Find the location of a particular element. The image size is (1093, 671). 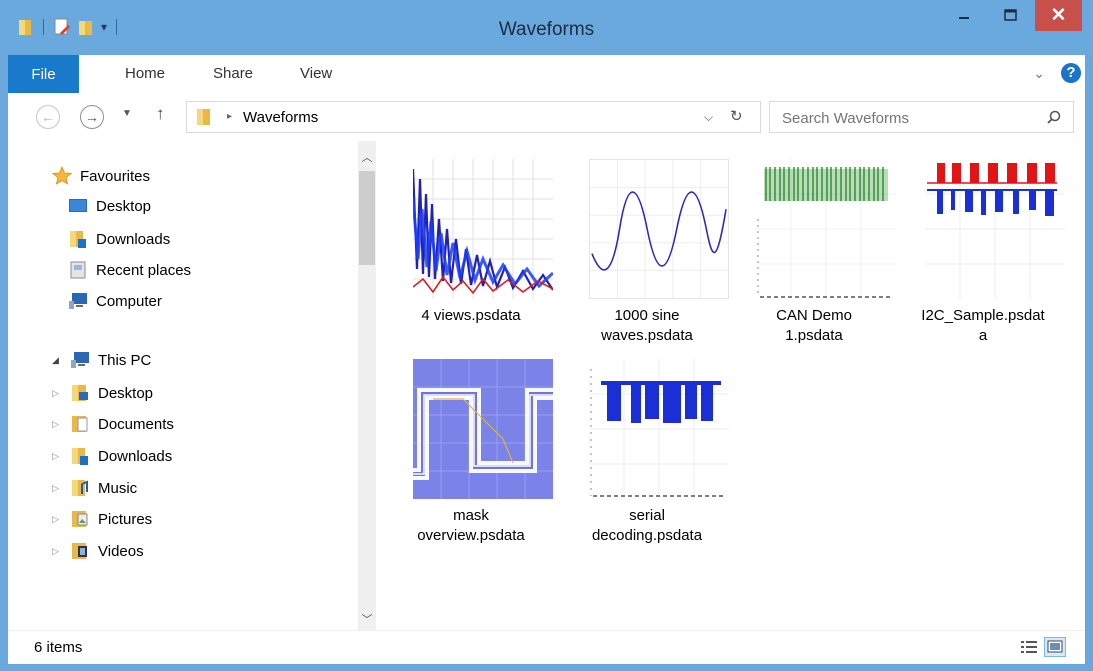

minimize-icon is located at coordinates (964, 18).